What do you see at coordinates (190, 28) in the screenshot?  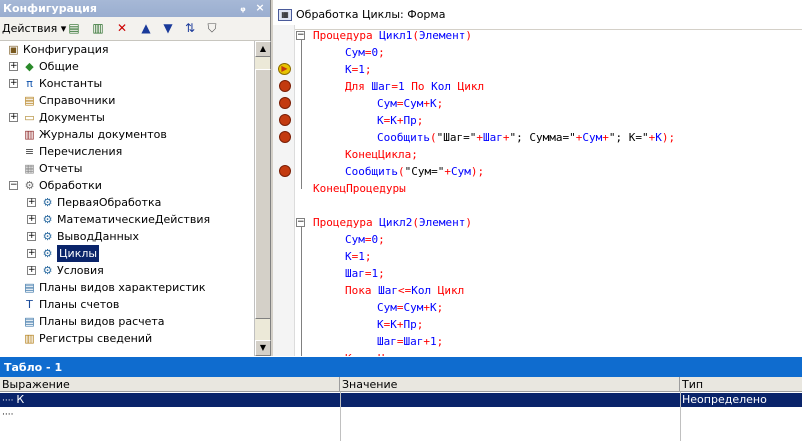 I see `sort-icon: ⇅` at bounding box center [190, 28].